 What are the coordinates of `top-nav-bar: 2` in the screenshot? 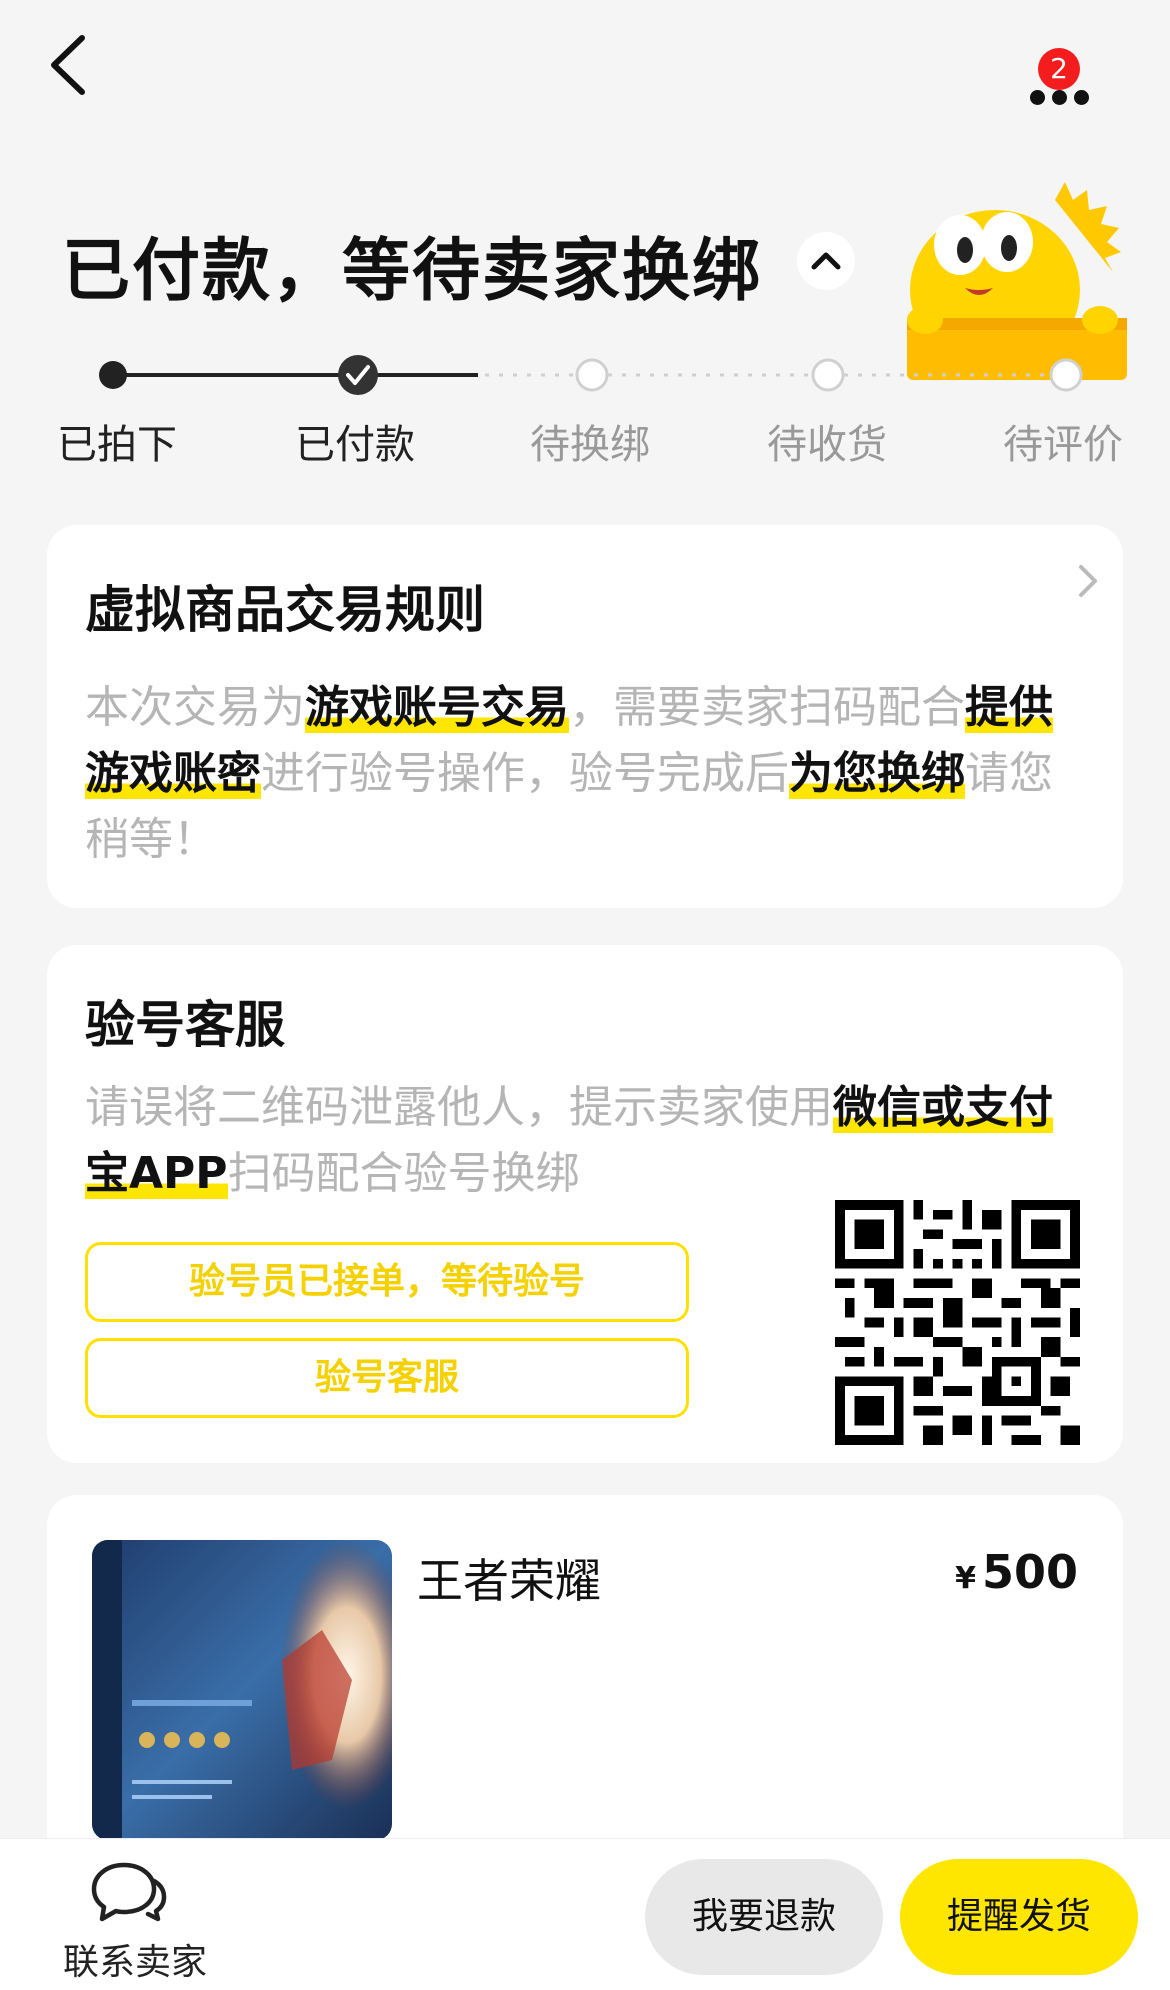 It's located at (585, 75).